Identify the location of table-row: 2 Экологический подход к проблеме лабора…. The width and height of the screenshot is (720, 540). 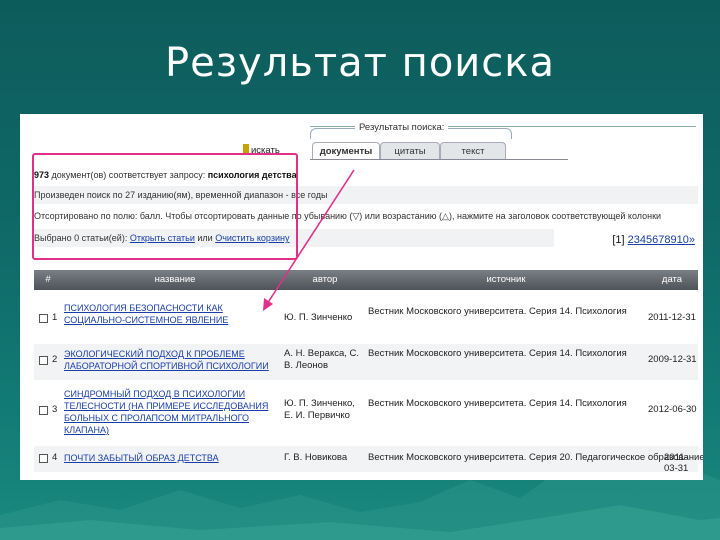
(366, 362).